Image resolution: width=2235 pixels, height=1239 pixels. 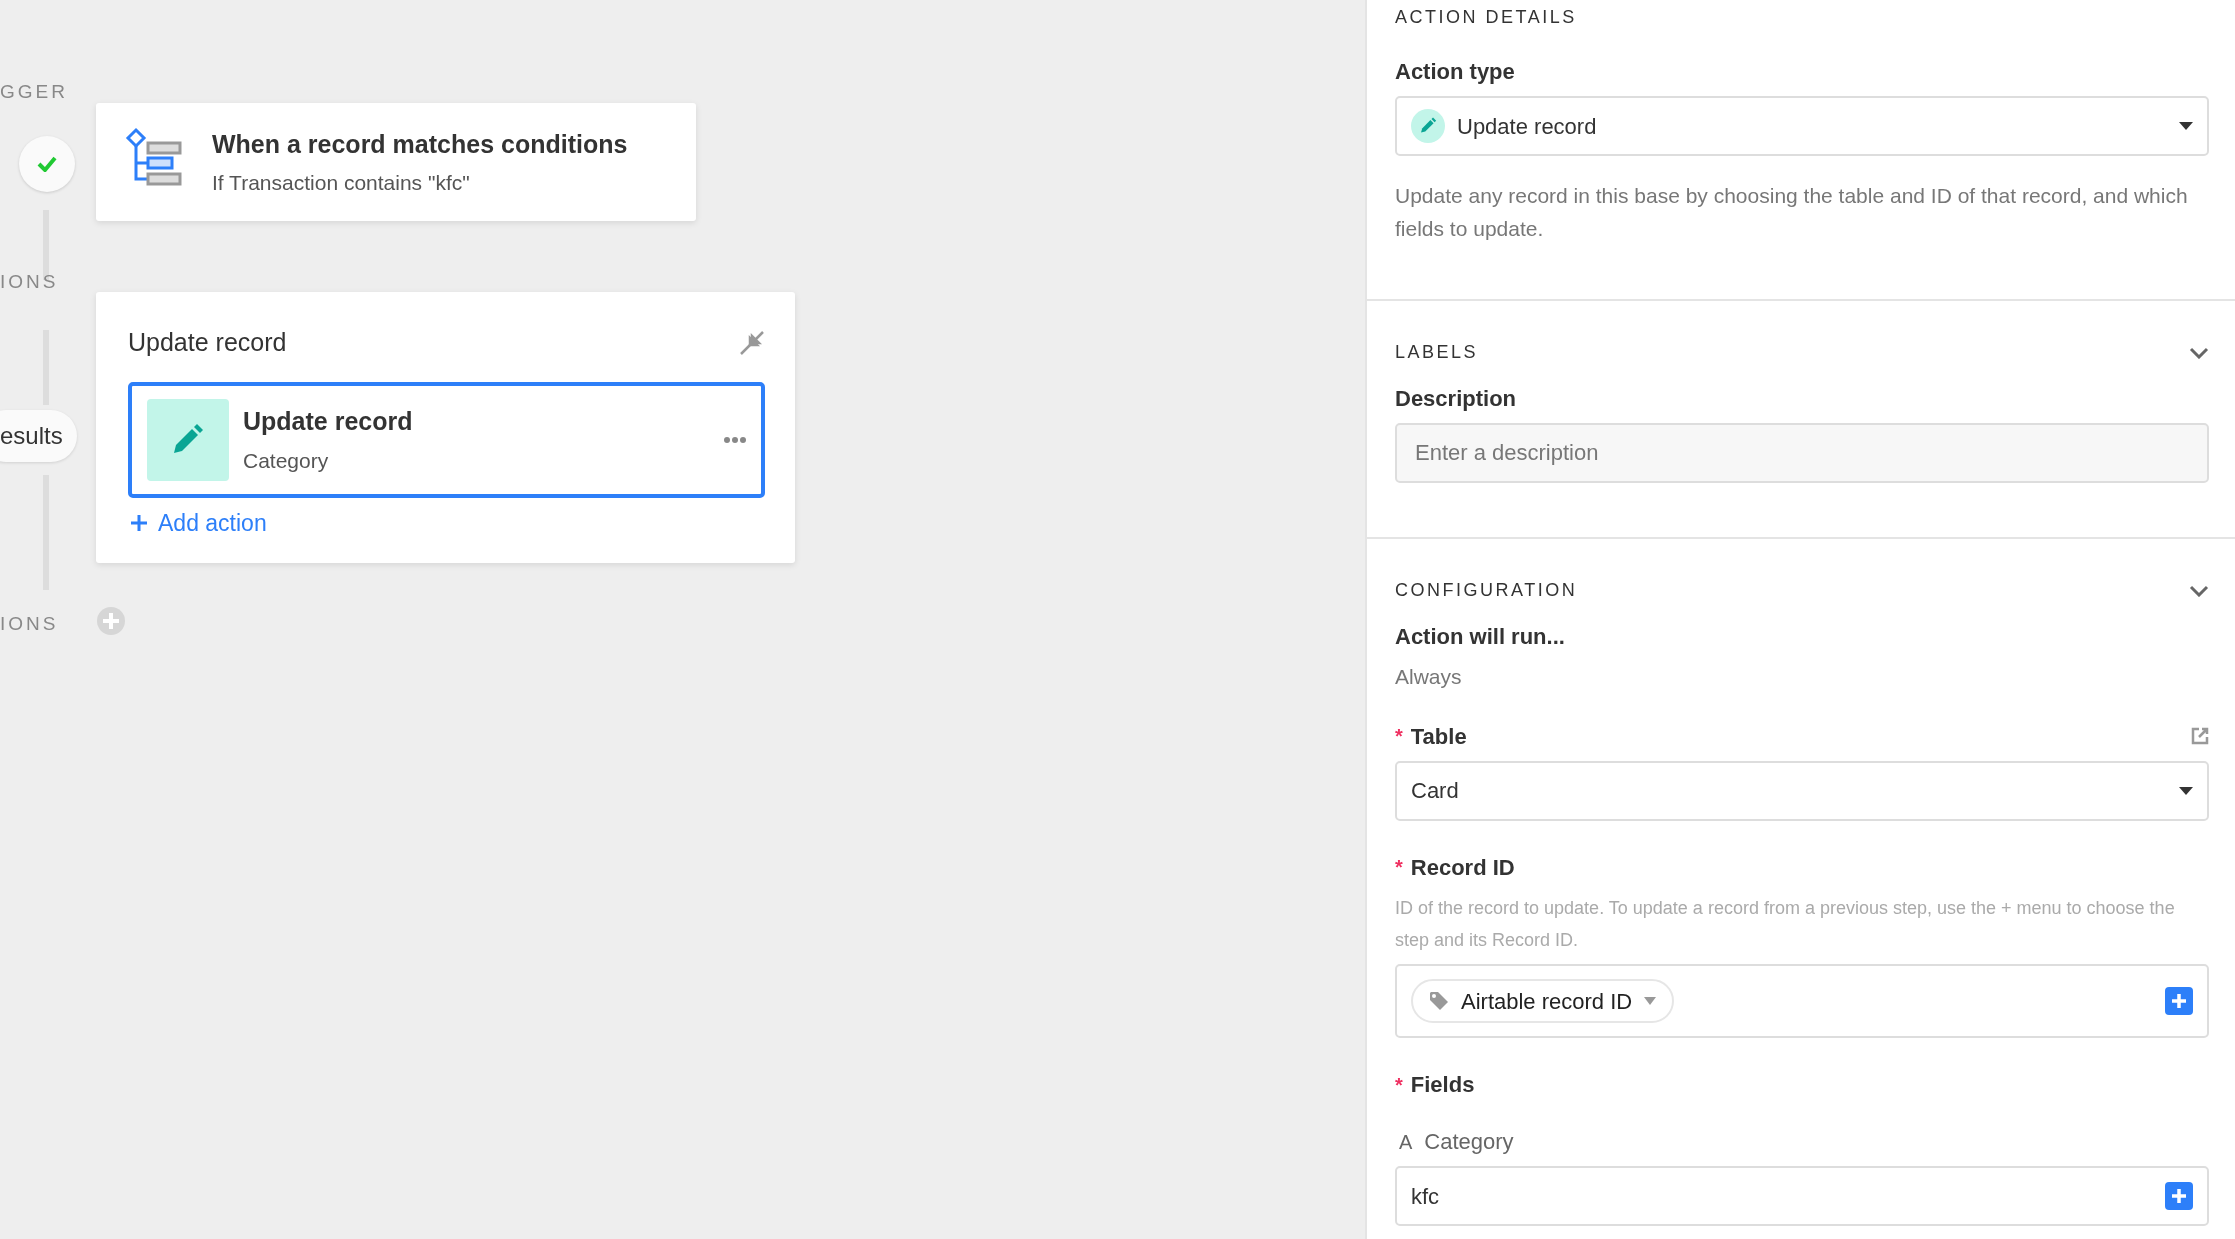 I want to click on record-id-input: Airtable record ID, so click(x=1802, y=1001).